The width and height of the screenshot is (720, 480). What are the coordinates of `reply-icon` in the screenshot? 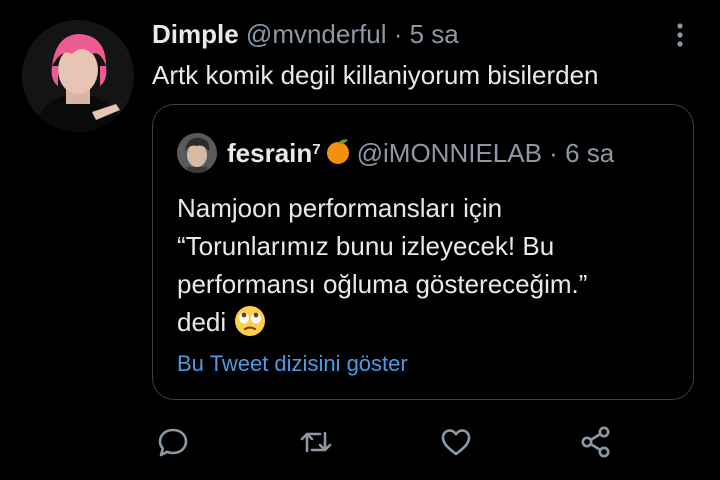 It's located at (173, 442).